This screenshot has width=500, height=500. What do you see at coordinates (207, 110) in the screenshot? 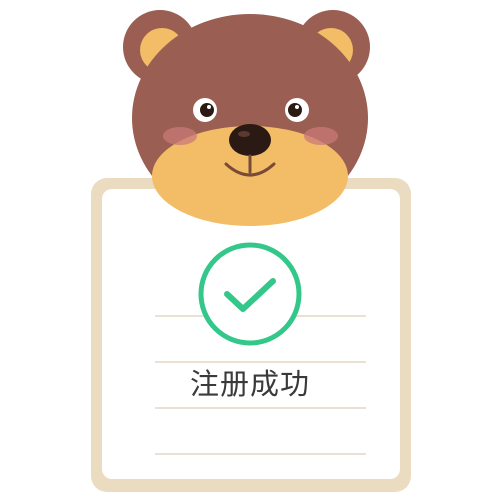
I see `bear-left-eye` at bounding box center [207, 110].